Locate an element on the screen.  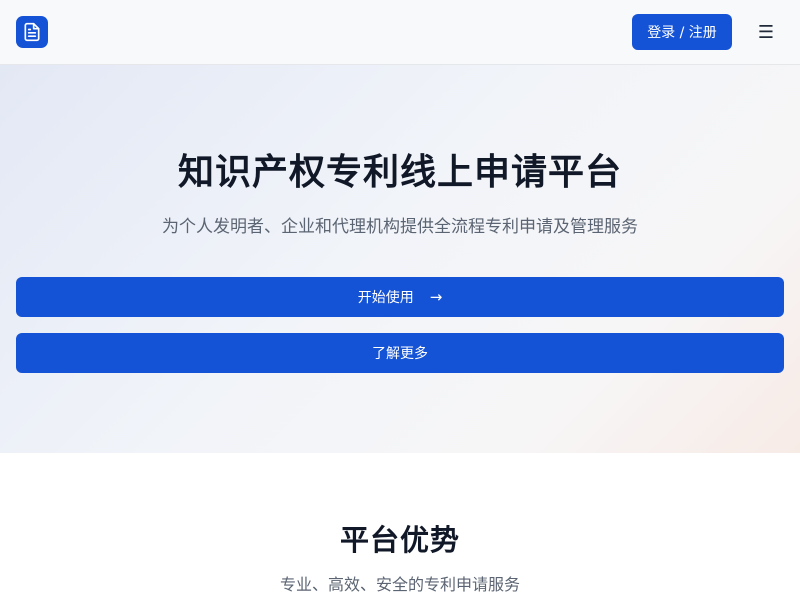
top-navbar: 登录 / 注册 ☰ is located at coordinates (400, 32).